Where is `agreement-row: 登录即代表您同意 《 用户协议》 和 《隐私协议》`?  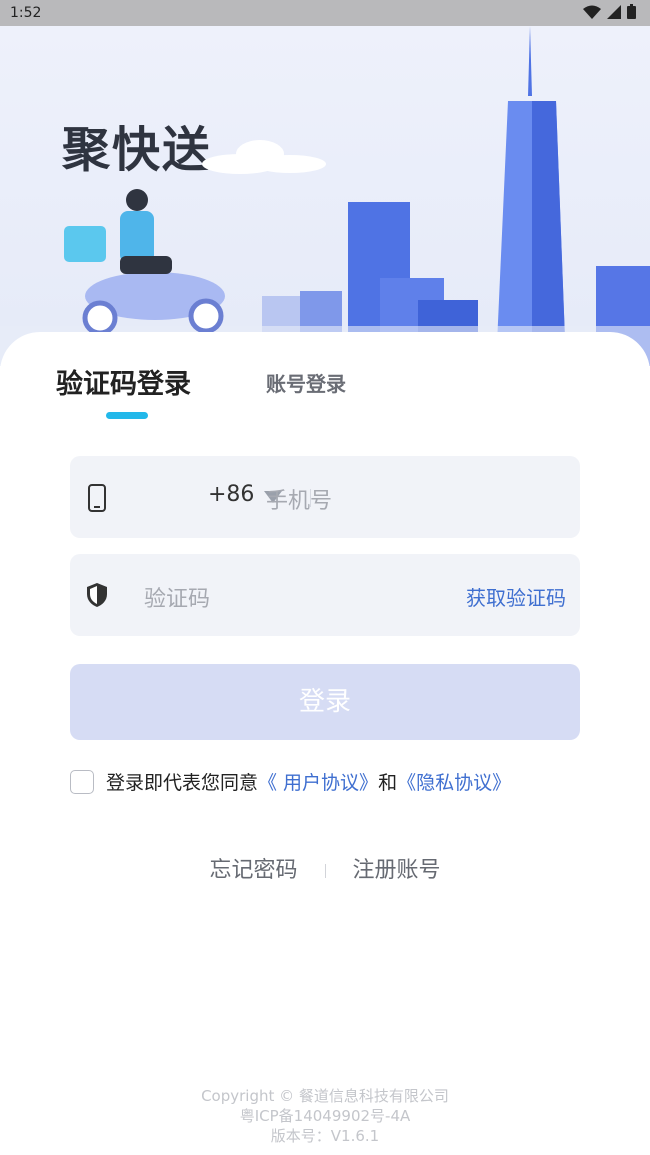 agreement-row: 登录即代表您同意 《 用户协议》 和 《隐私协议》 is located at coordinates (290, 781).